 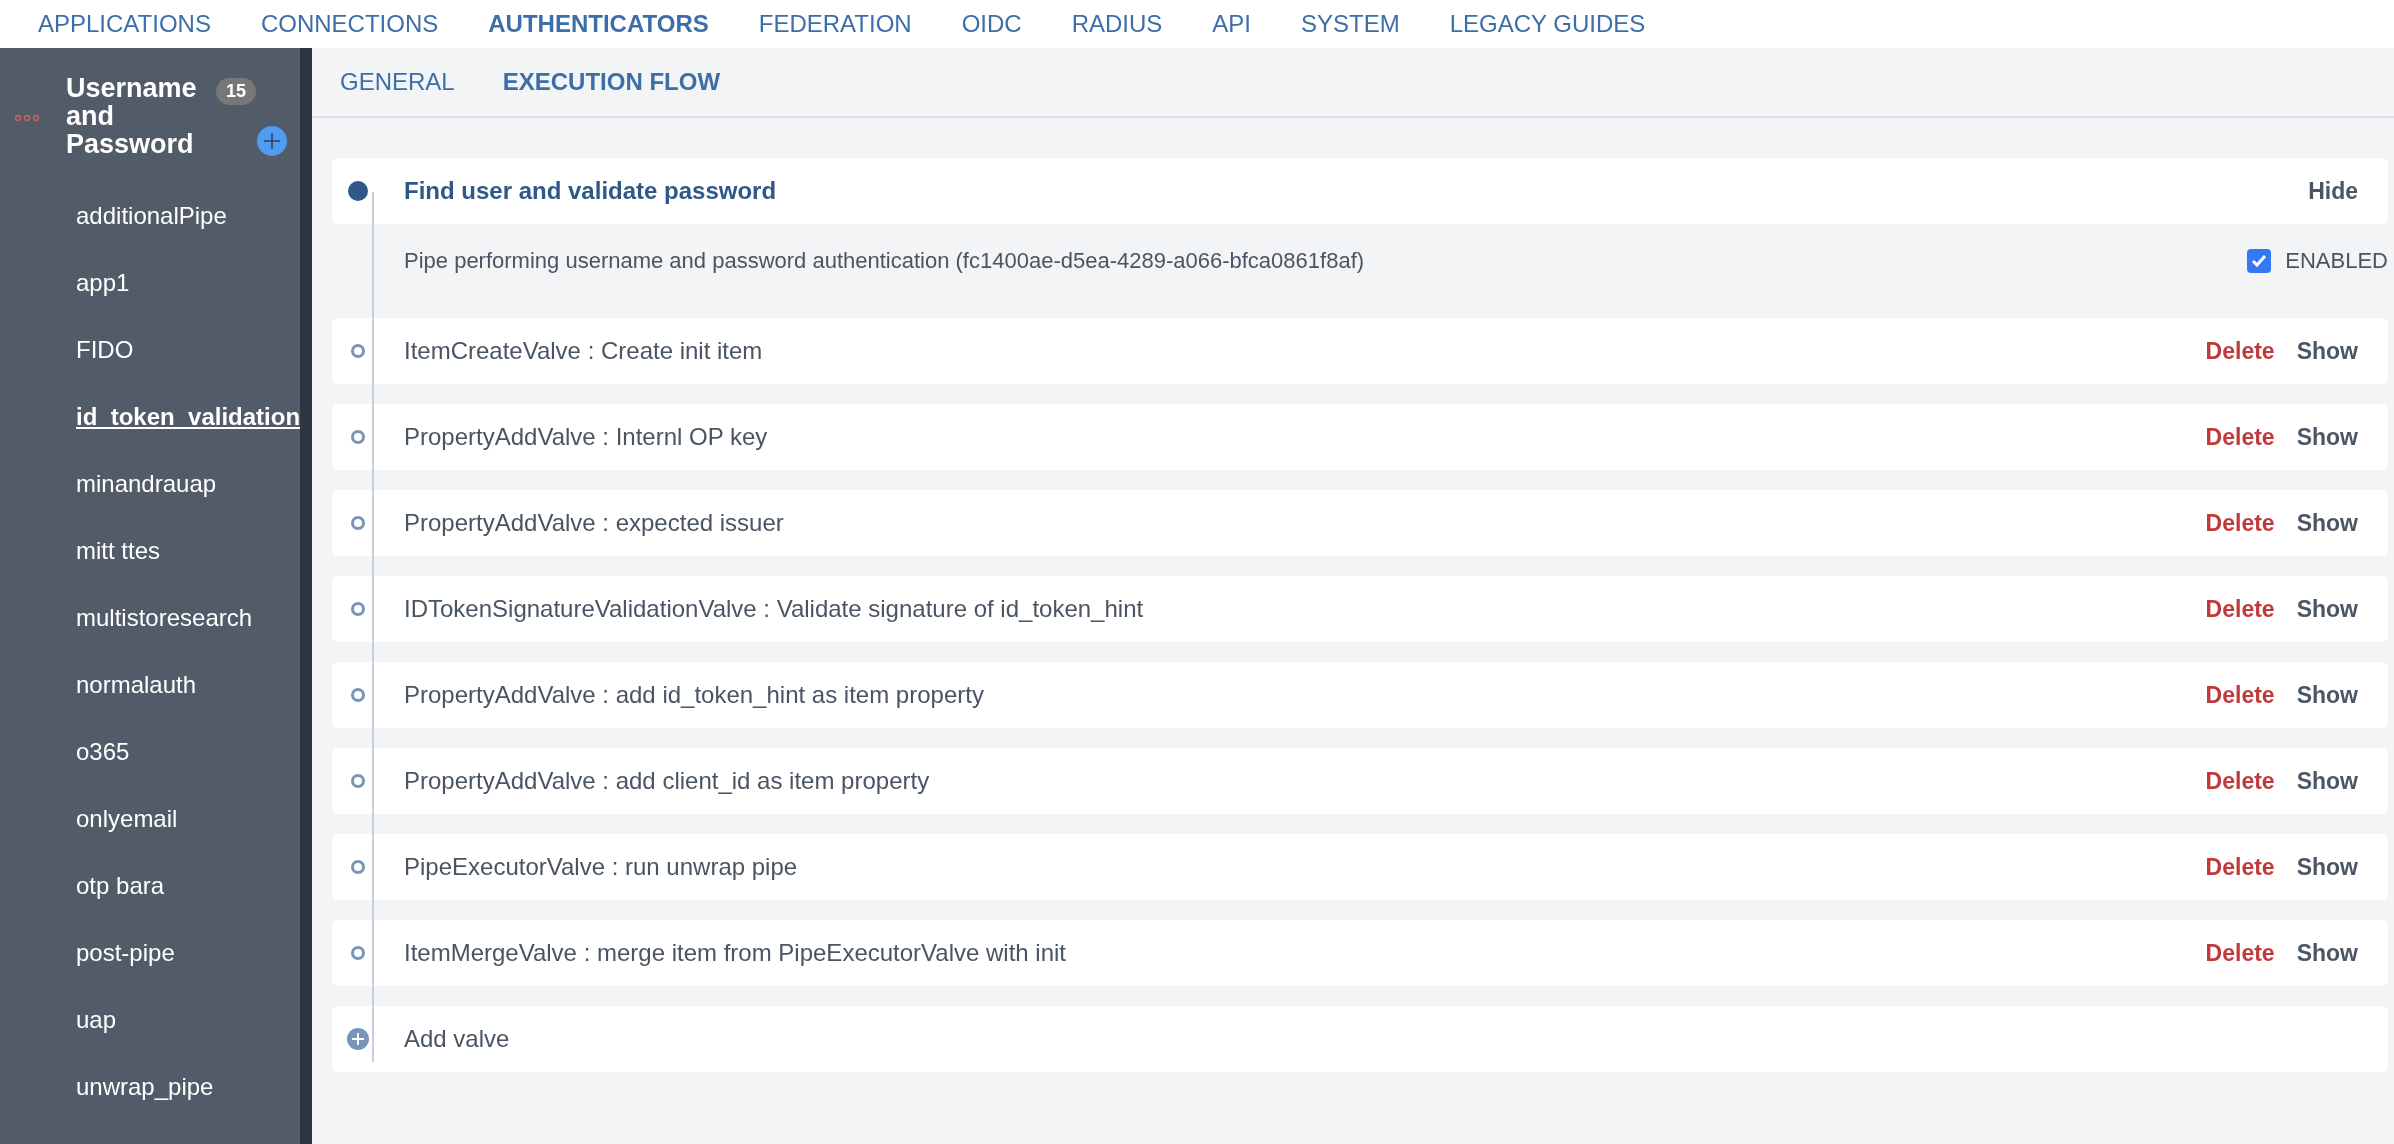 What do you see at coordinates (591, 191) in the screenshot?
I see `pipe-title: Find user and validate password` at bounding box center [591, 191].